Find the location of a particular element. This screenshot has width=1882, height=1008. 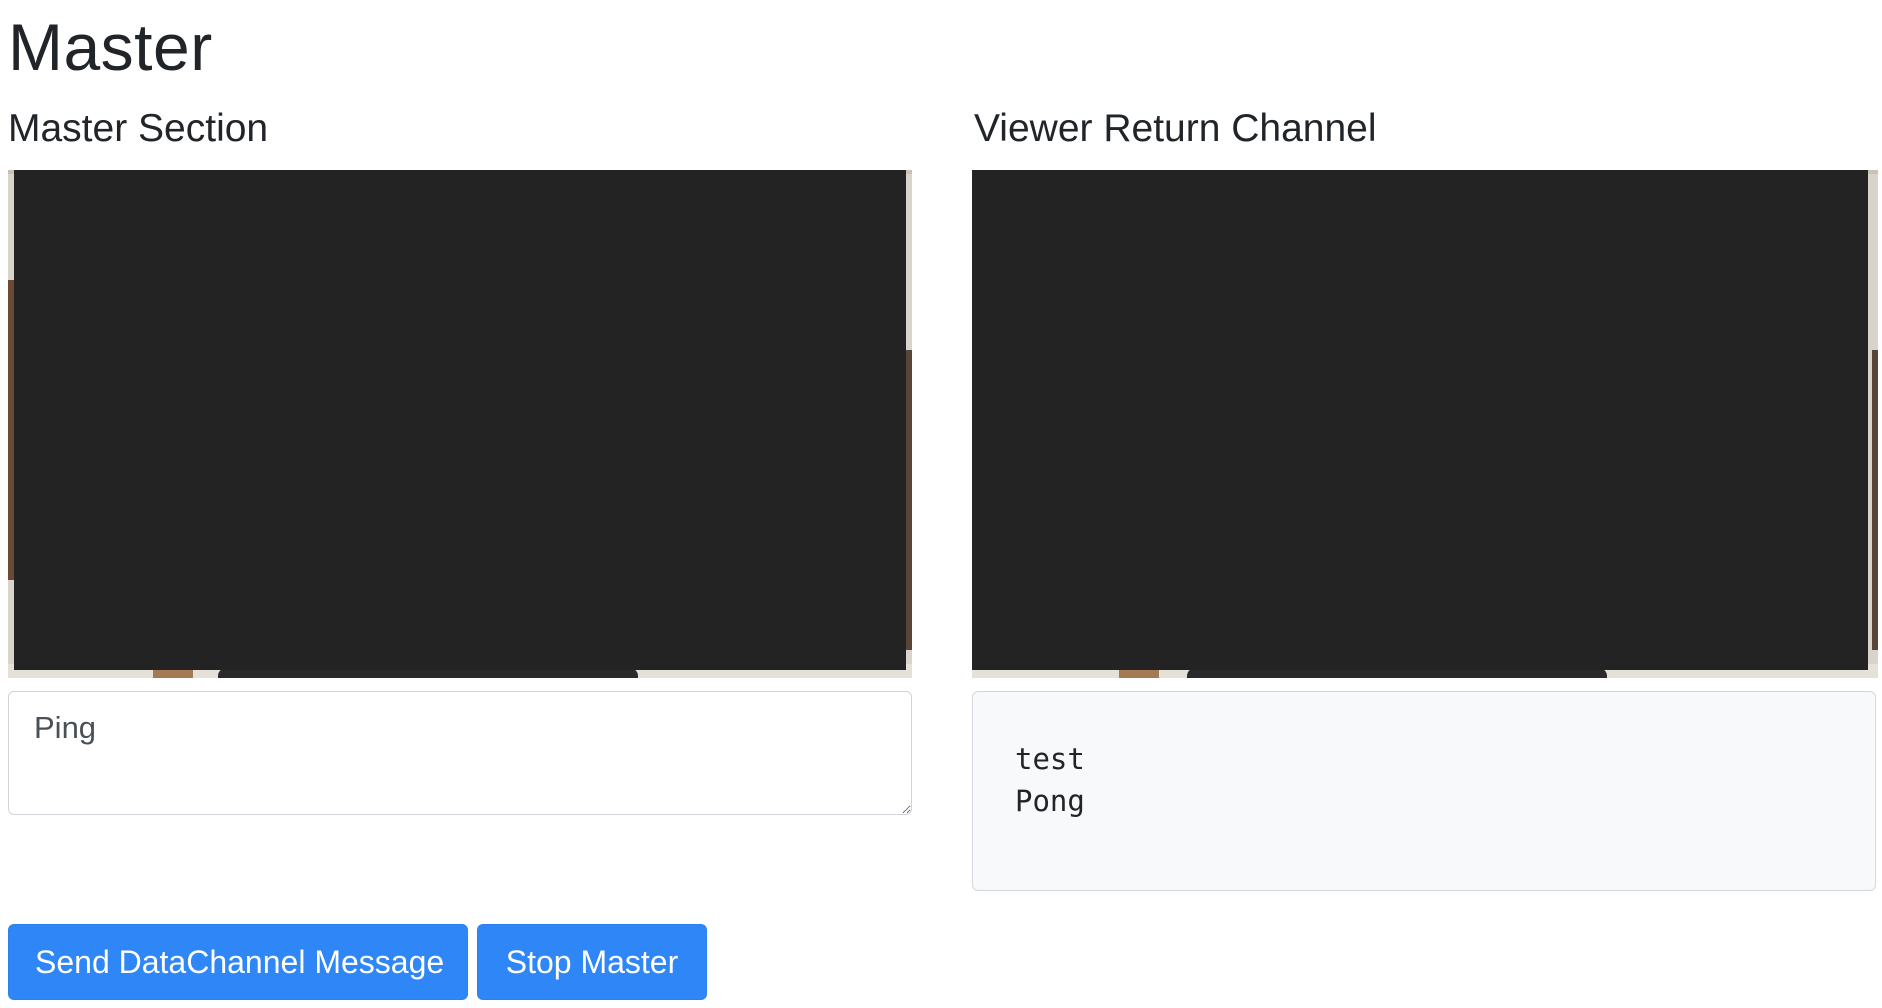

viewer-return-channel-log: test Pong is located at coordinates (1424, 791).